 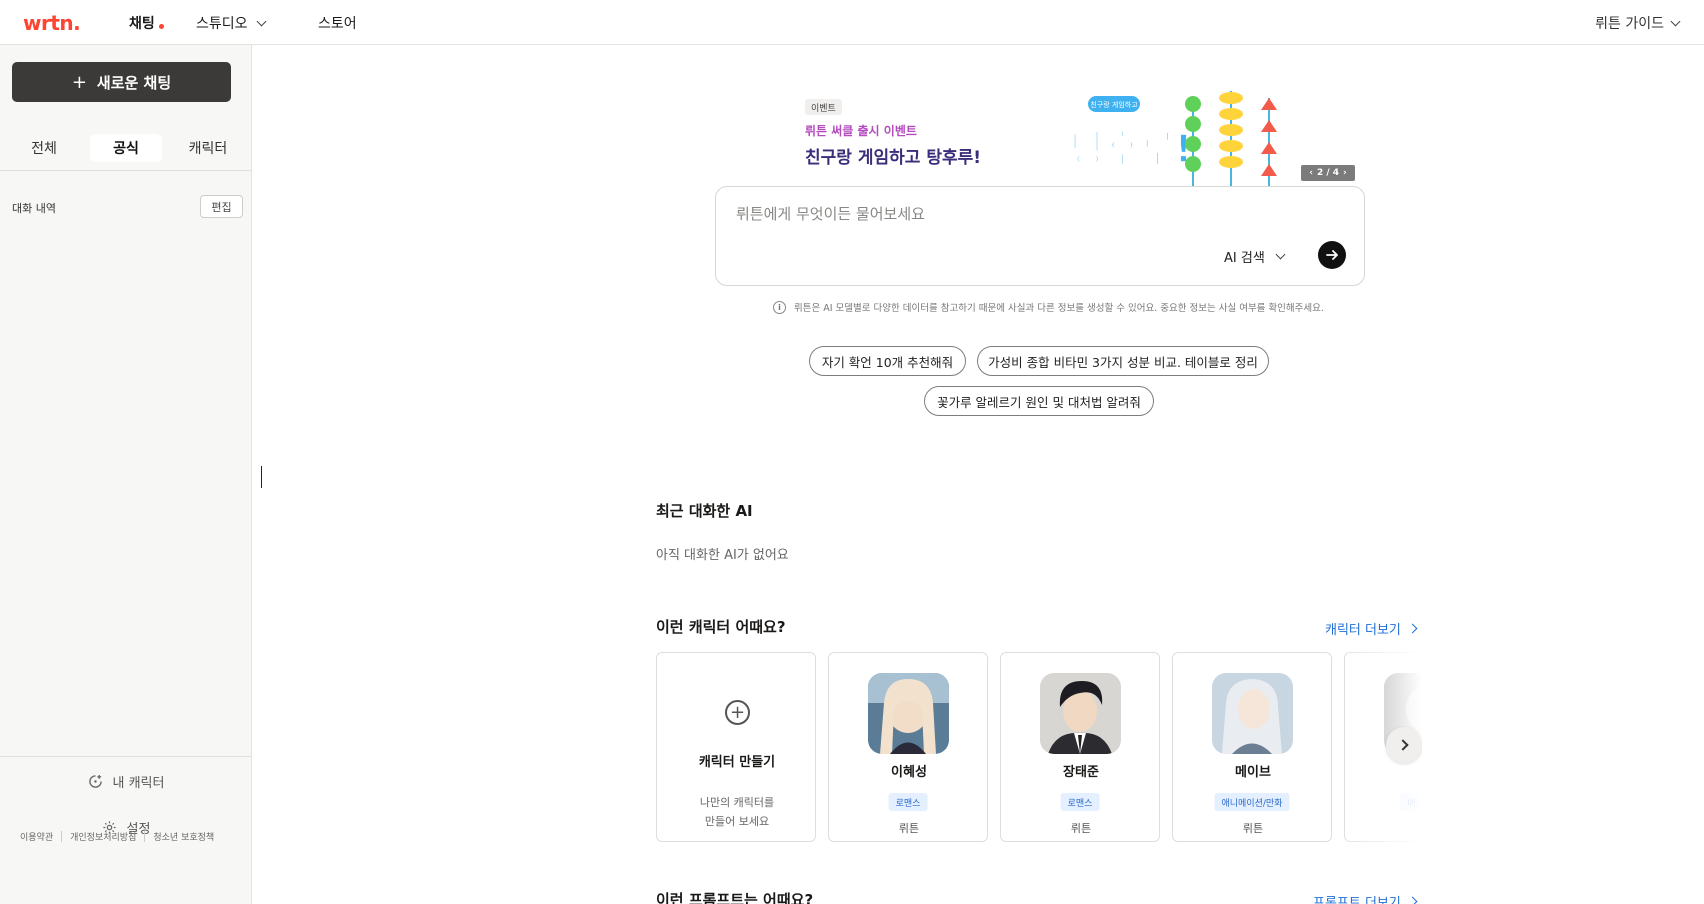 I want to click on new-chat-button: + 새로운 채팅, so click(x=121, y=82).